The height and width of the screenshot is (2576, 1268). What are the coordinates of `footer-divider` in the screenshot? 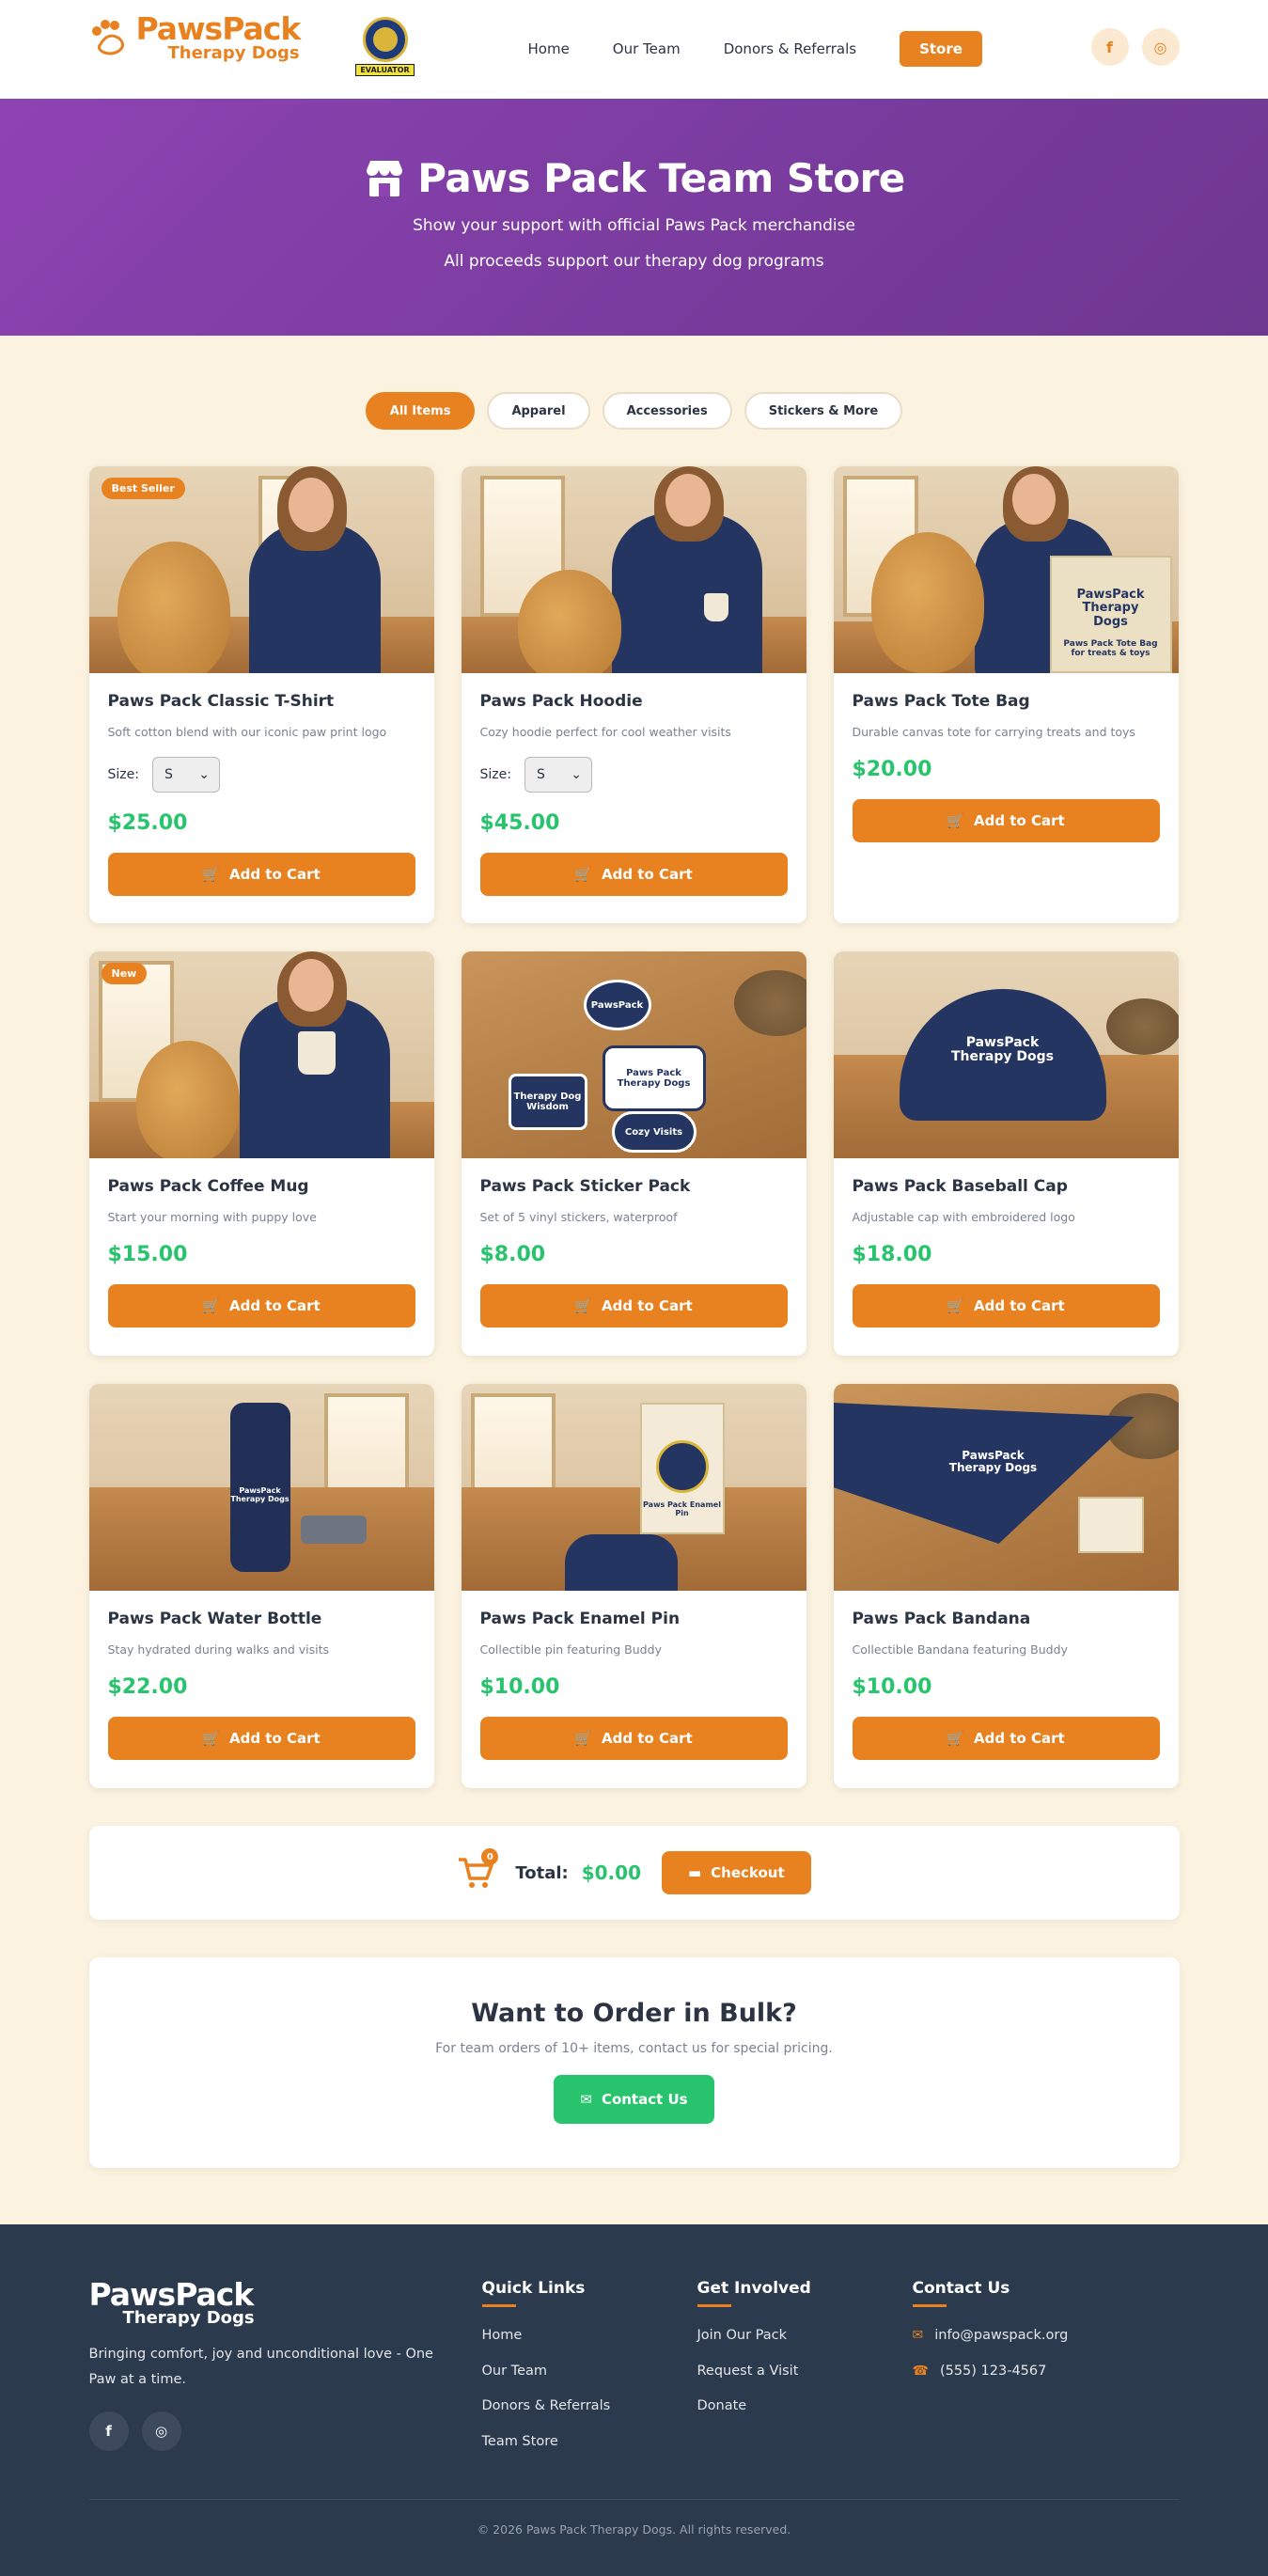 It's located at (634, 2500).